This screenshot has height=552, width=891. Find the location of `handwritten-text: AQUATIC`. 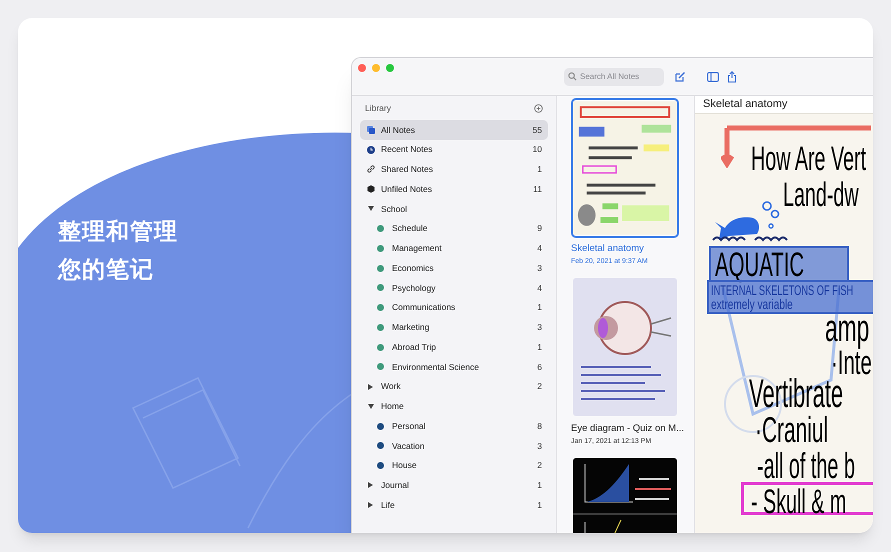

handwritten-text: AQUATIC is located at coordinates (759, 265).